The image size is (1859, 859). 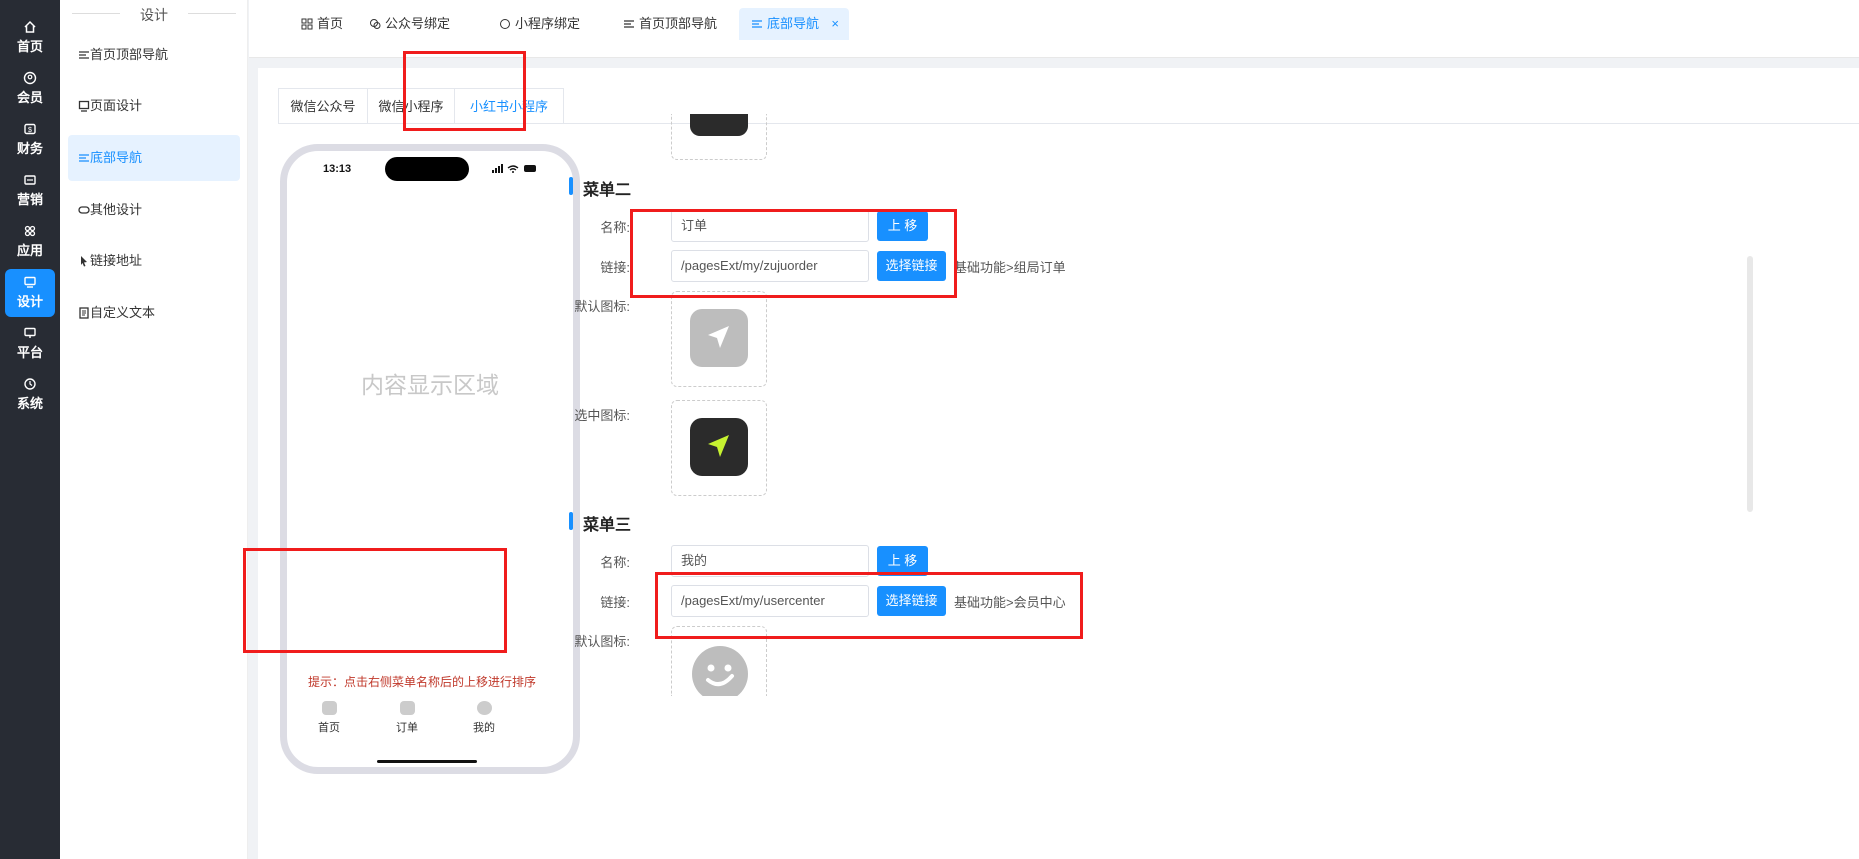 I want to click on content-display-area: 内容显示区域, so click(x=430, y=385).